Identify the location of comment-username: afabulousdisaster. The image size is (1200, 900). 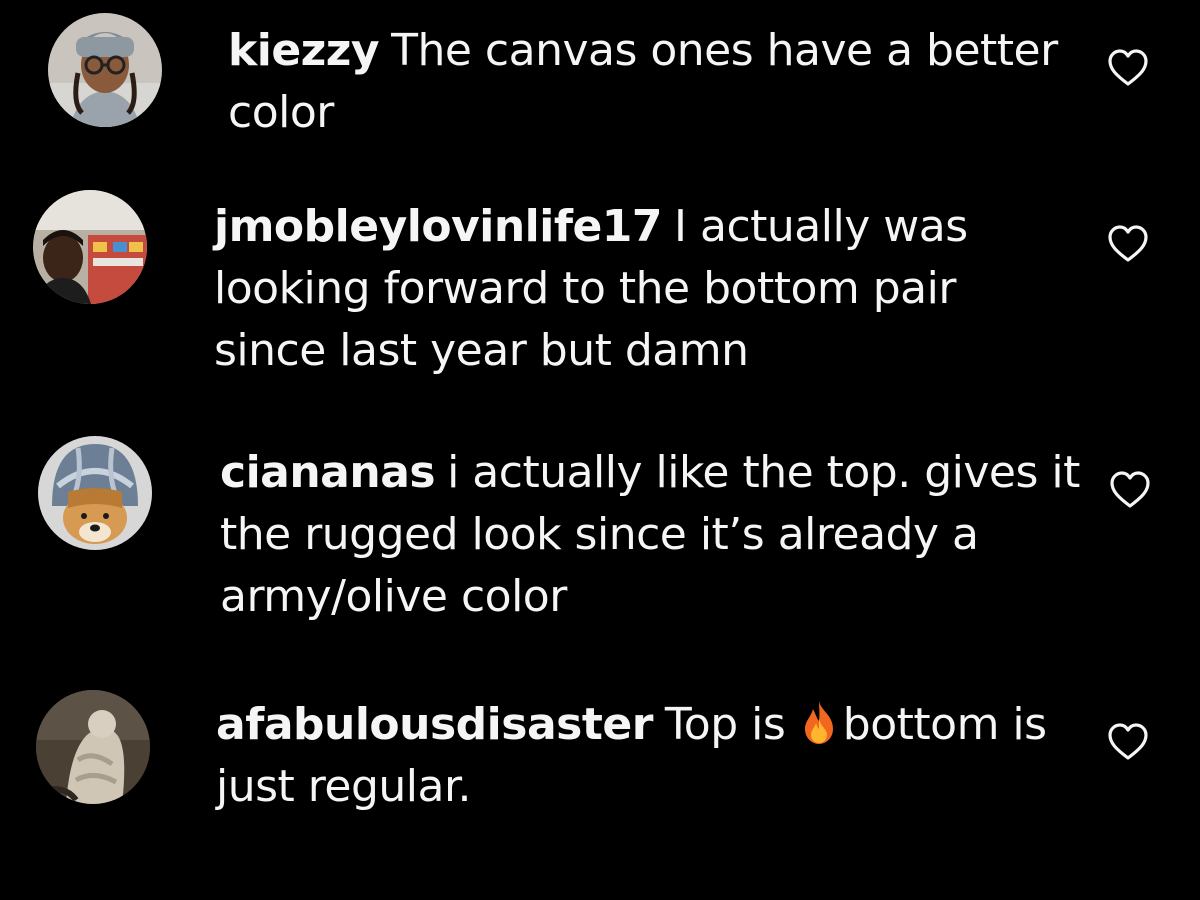
(434, 724).